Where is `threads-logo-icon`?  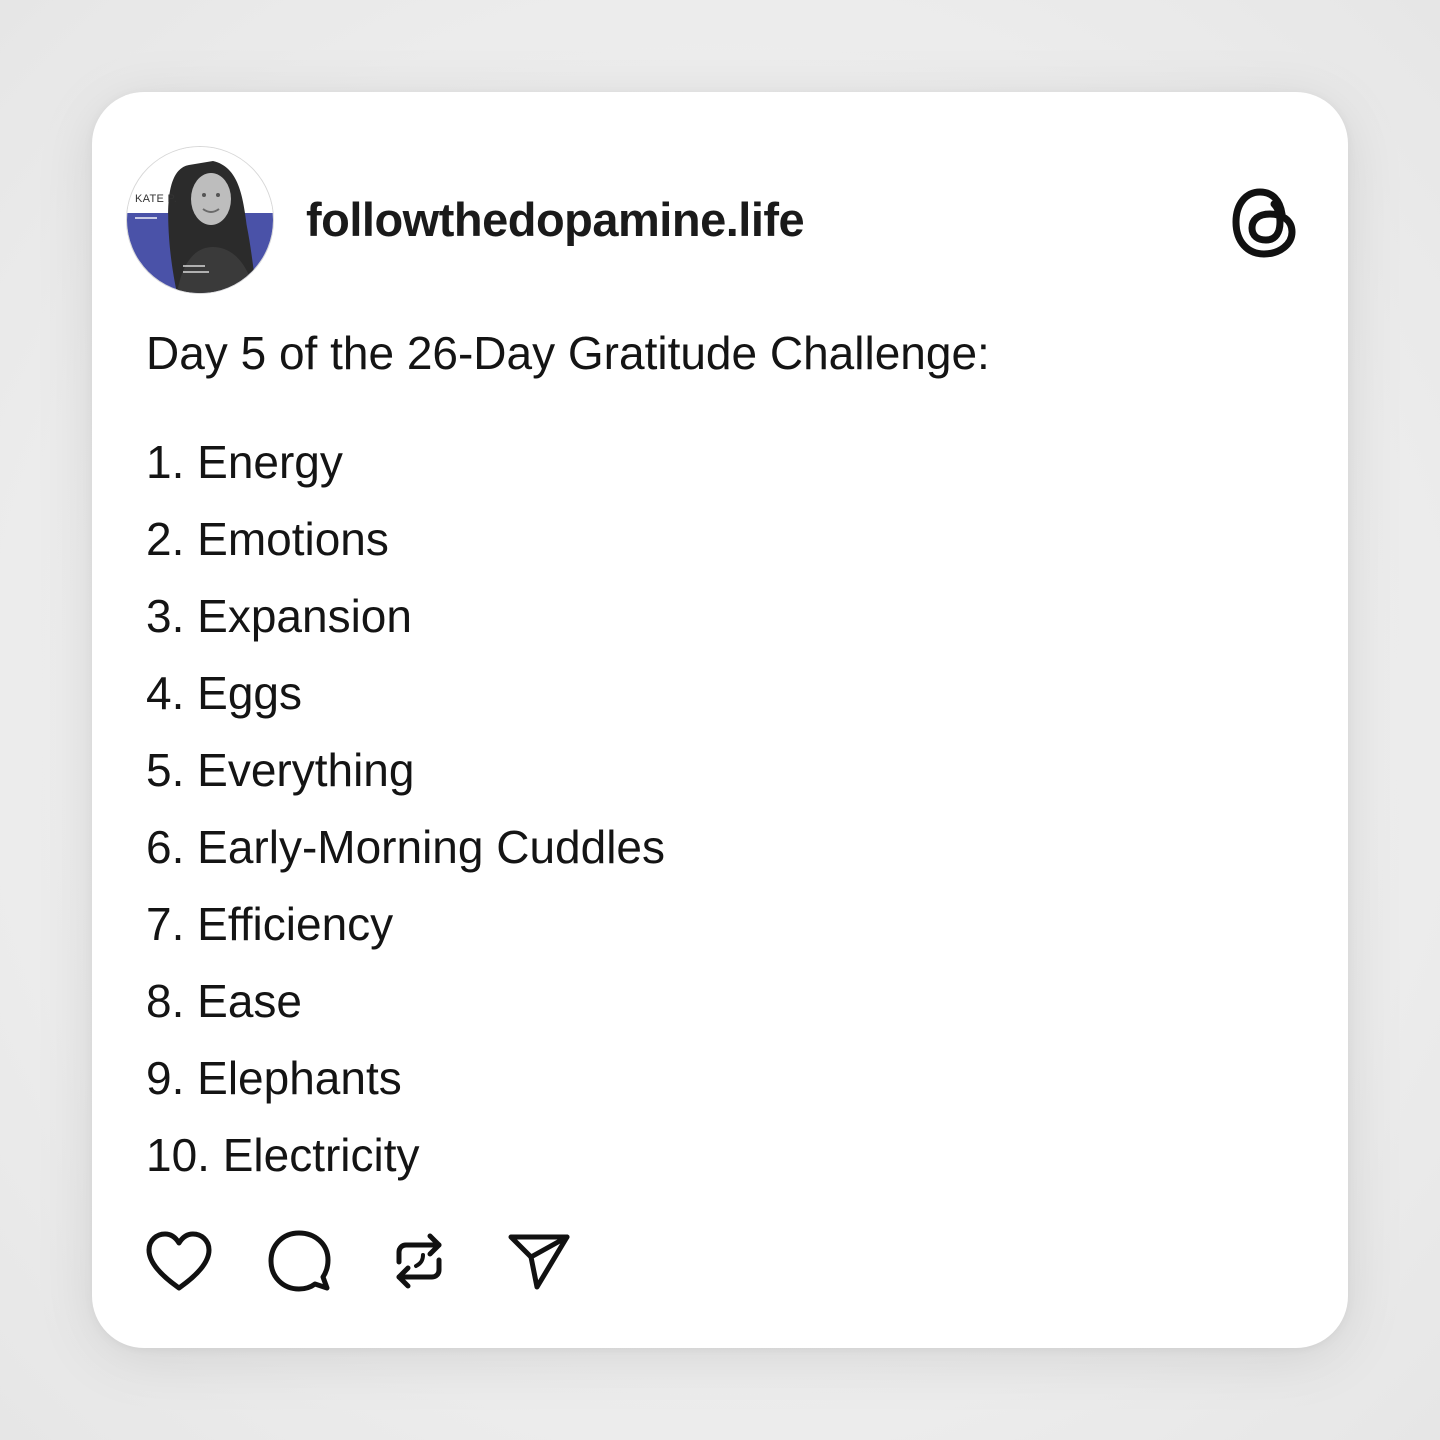 threads-logo-icon is located at coordinates (1265, 222).